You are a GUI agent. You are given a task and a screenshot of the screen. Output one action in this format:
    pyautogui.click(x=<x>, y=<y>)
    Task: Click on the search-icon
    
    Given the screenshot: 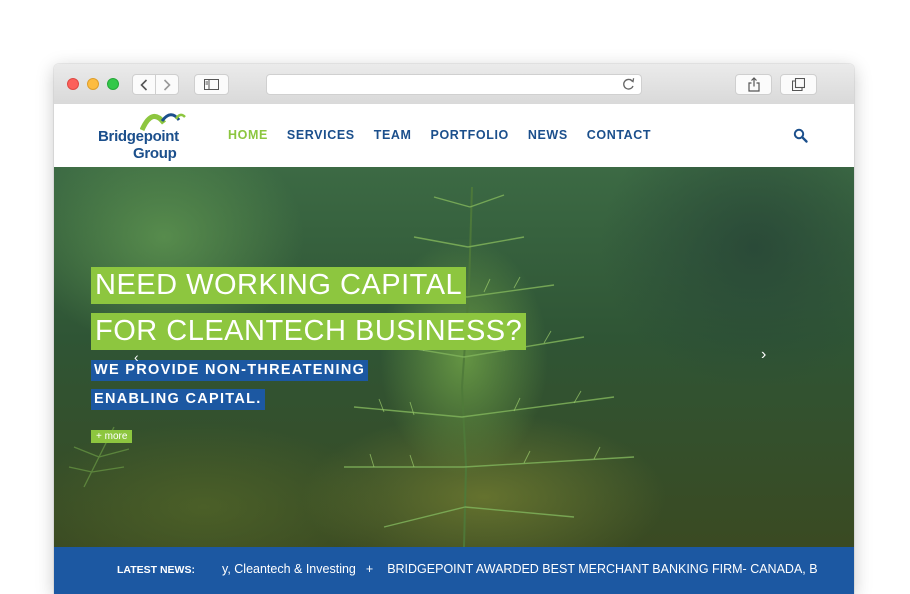 What is the action you would take?
    pyautogui.click(x=801, y=136)
    